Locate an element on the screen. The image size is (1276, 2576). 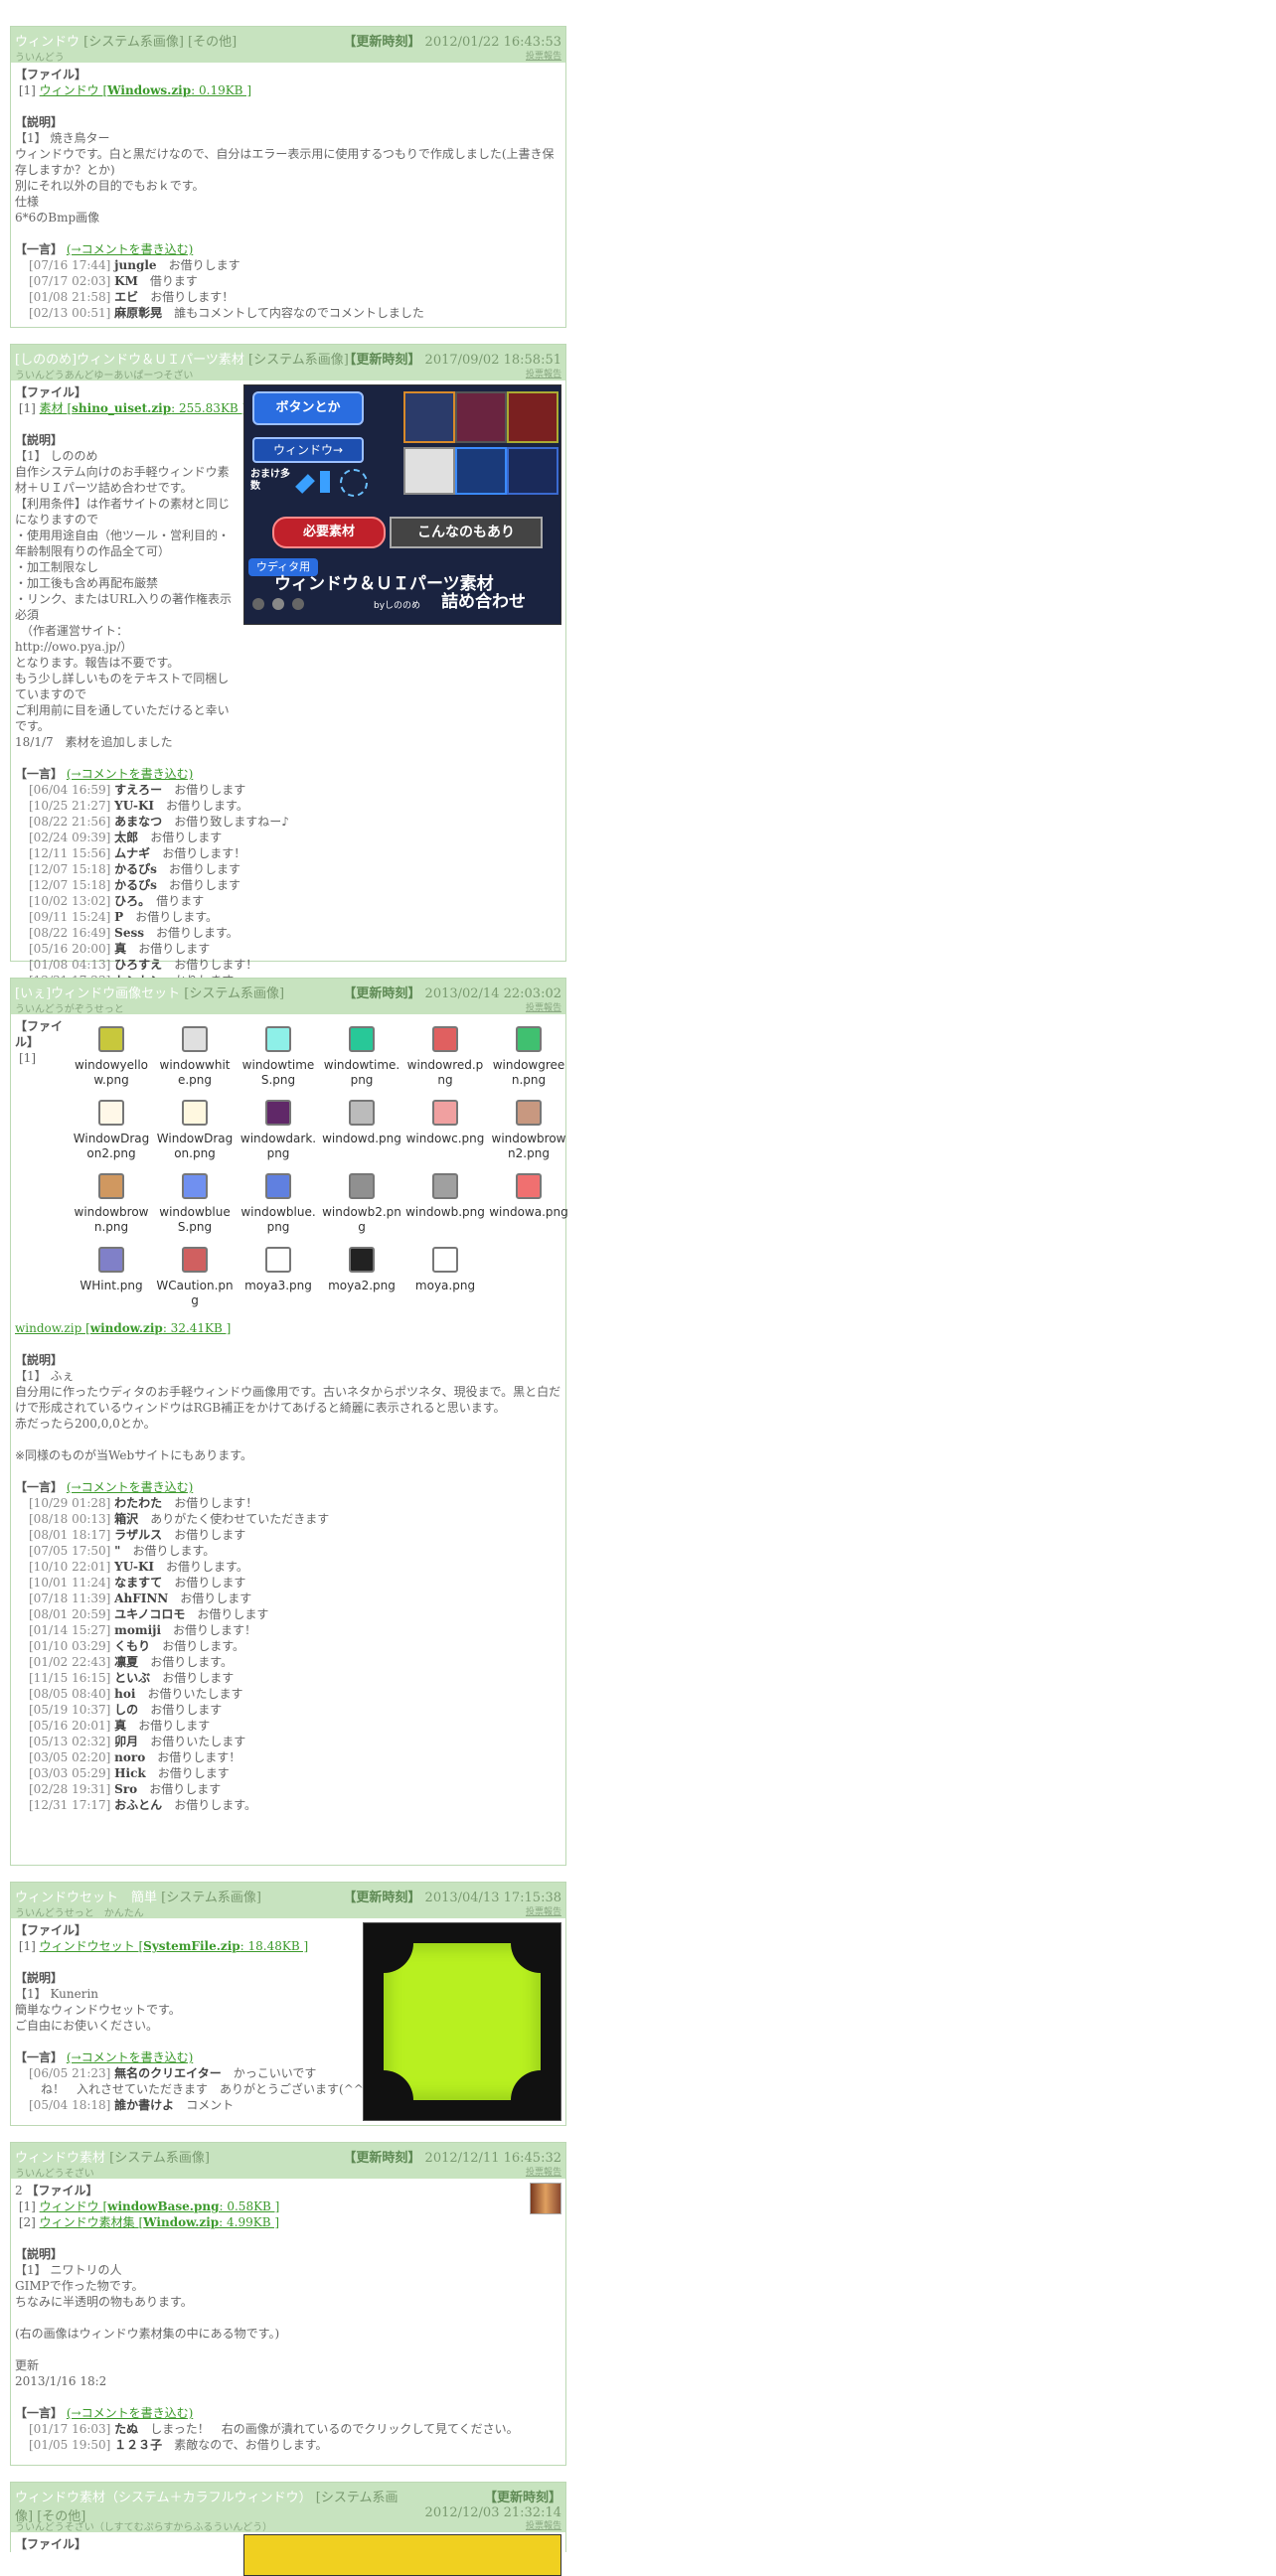
file-thumb: WindowDragon.png is located at coordinates (195, 1127).